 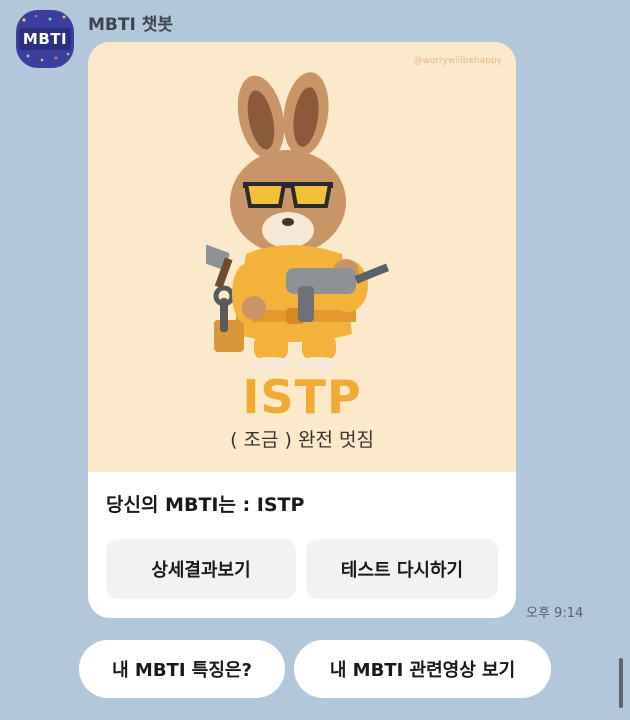 What do you see at coordinates (402, 569) in the screenshot?
I see `retry-test-button: 테스트 다시하기` at bounding box center [402, 569].